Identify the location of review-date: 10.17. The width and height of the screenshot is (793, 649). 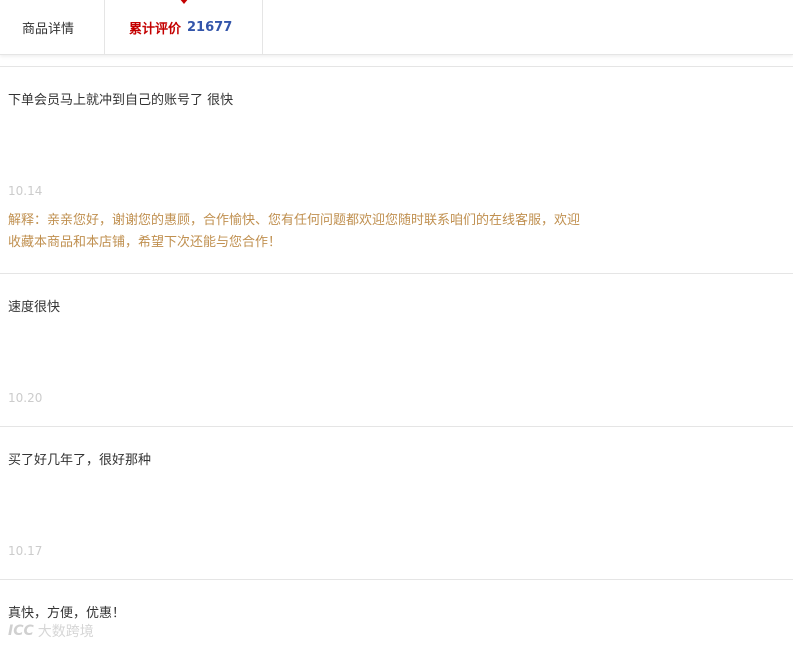
(25, 551).